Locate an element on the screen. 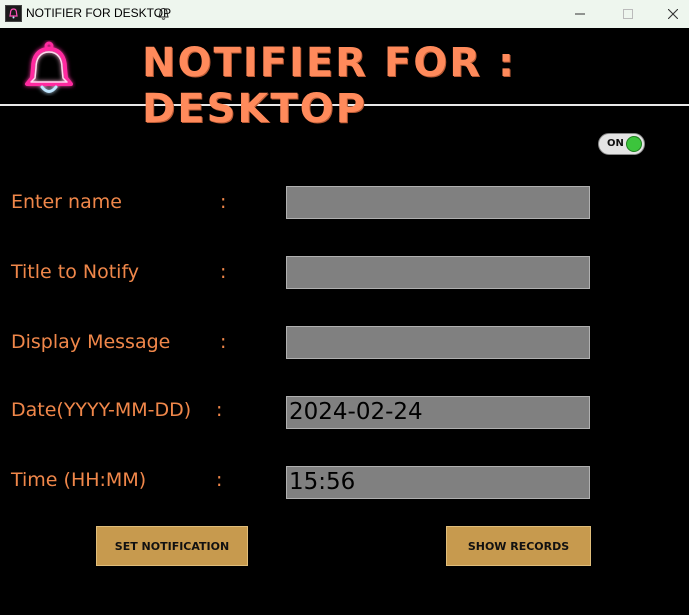  name-colon: : is located at coordinates (223, 202).